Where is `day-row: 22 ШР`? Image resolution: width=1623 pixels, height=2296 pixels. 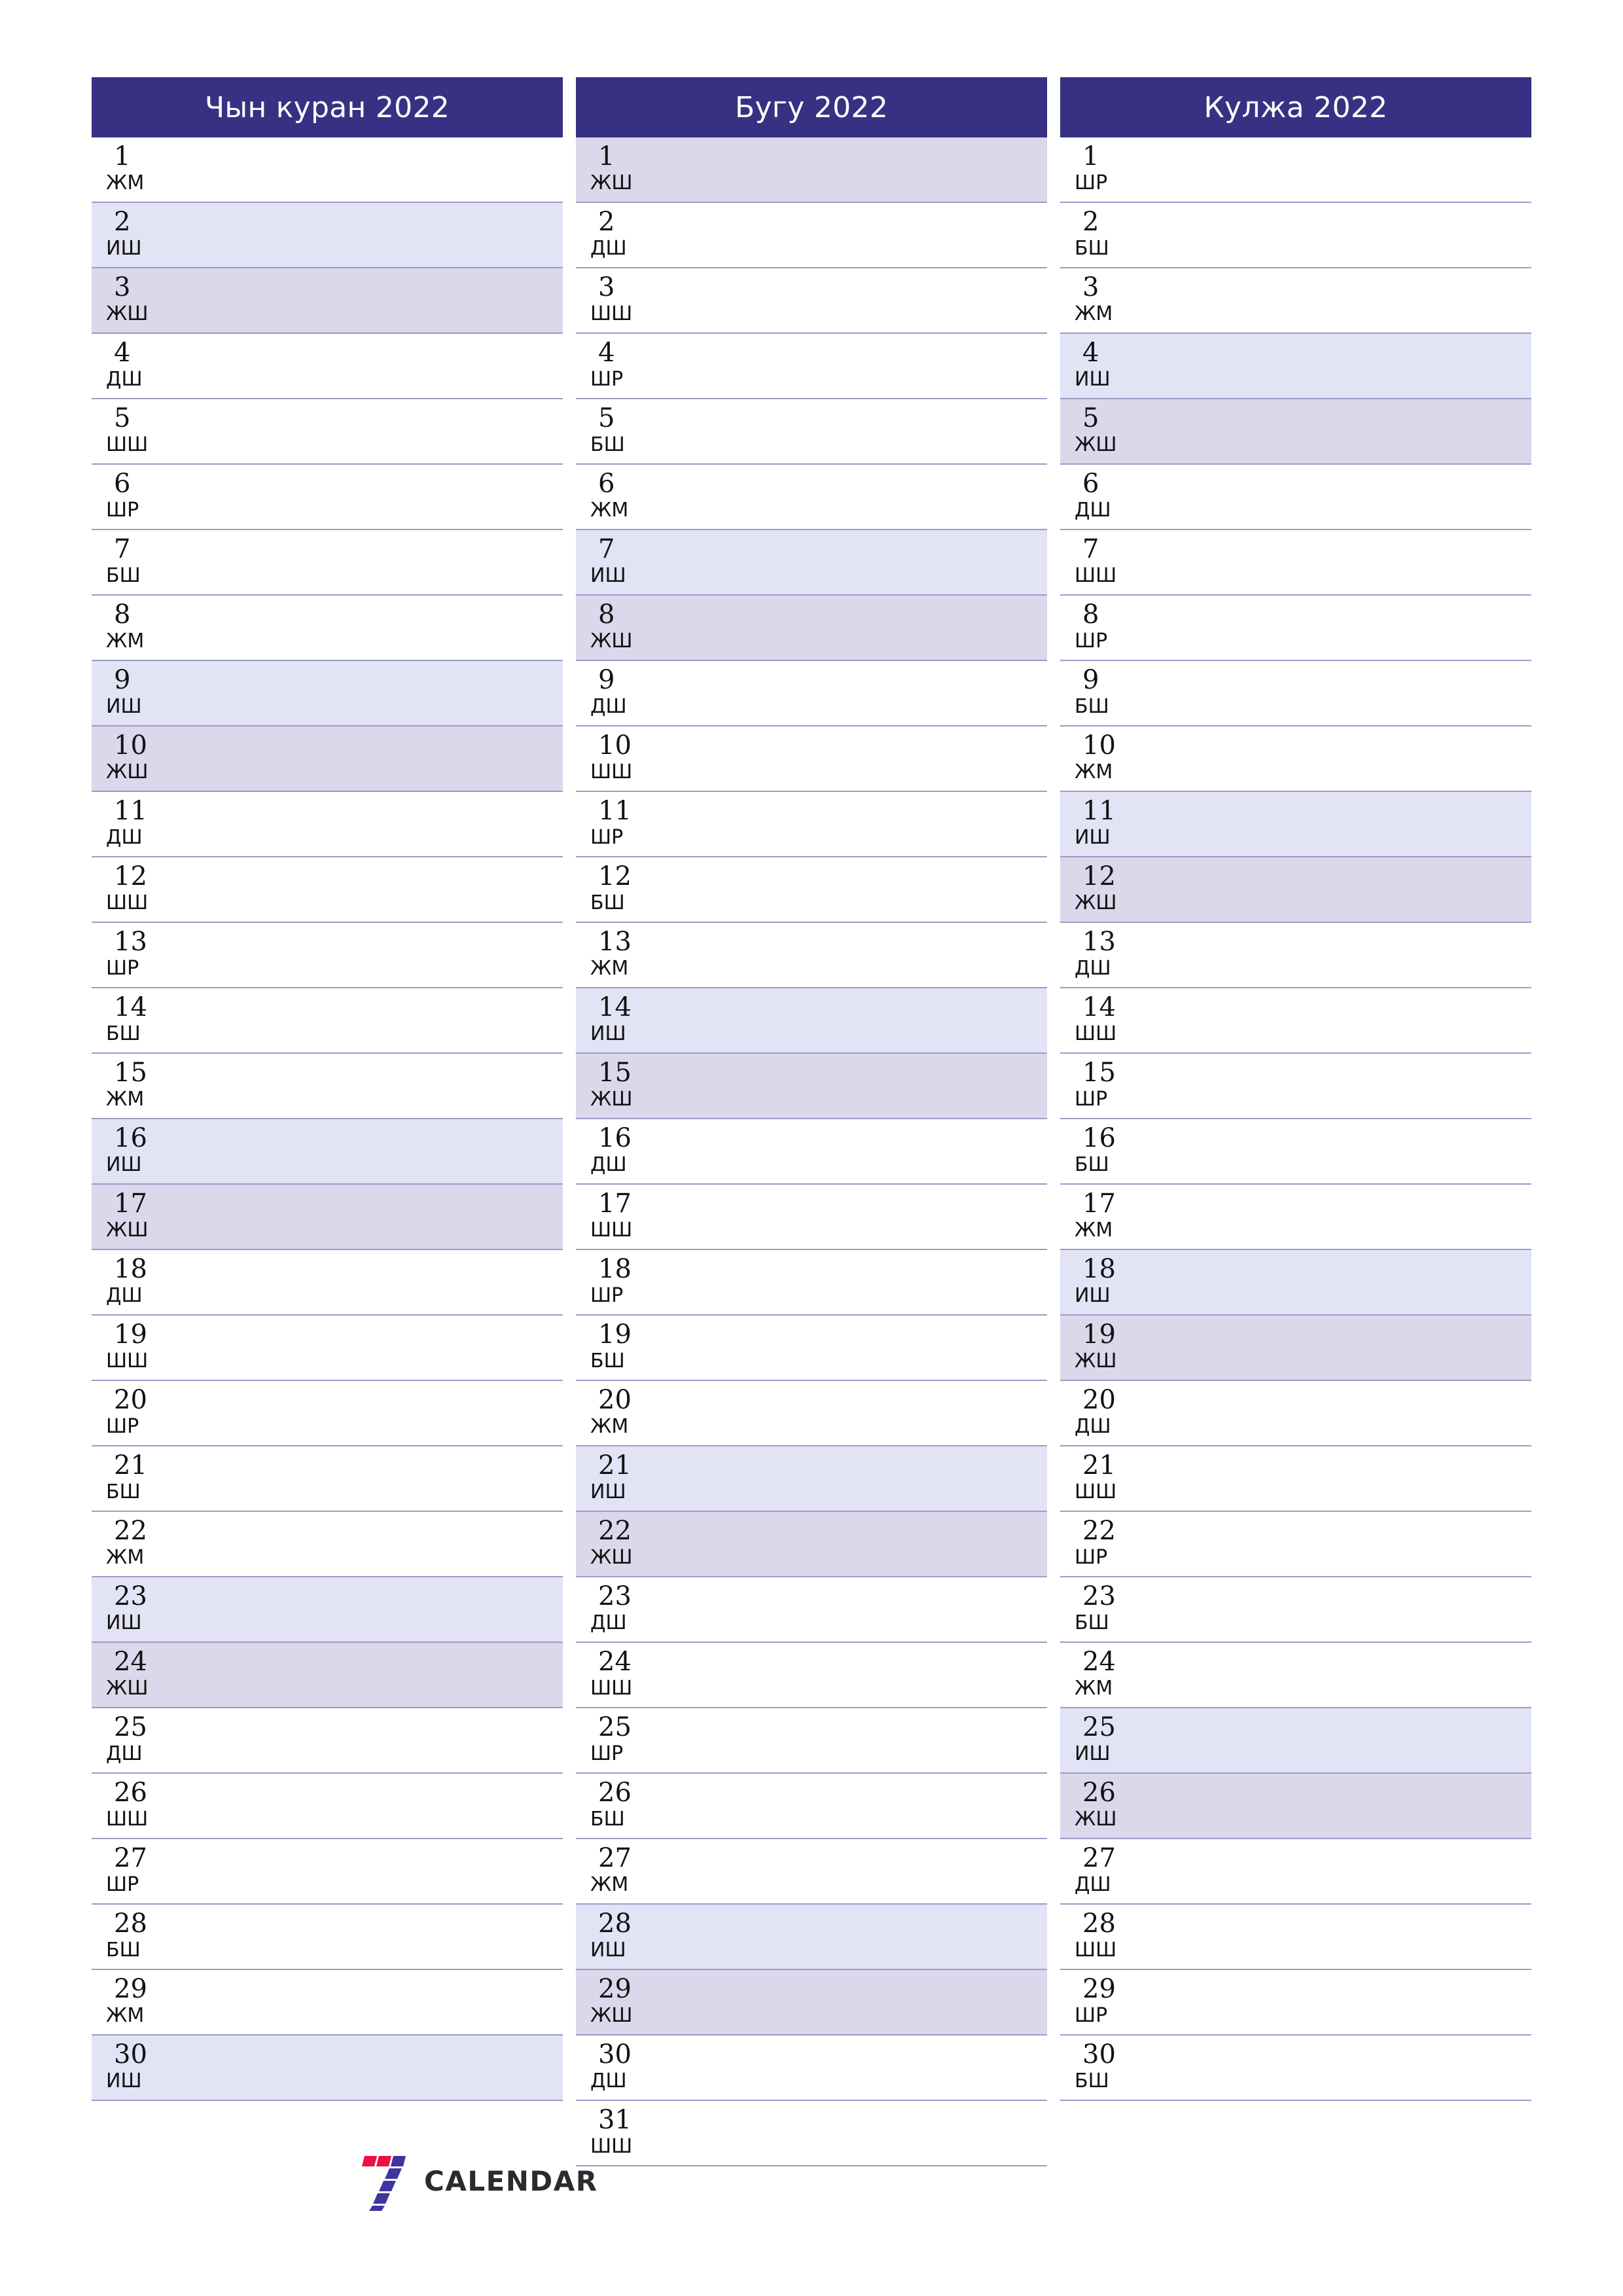 day-row: 22 ШР is located at coordinates (1295, 1544).